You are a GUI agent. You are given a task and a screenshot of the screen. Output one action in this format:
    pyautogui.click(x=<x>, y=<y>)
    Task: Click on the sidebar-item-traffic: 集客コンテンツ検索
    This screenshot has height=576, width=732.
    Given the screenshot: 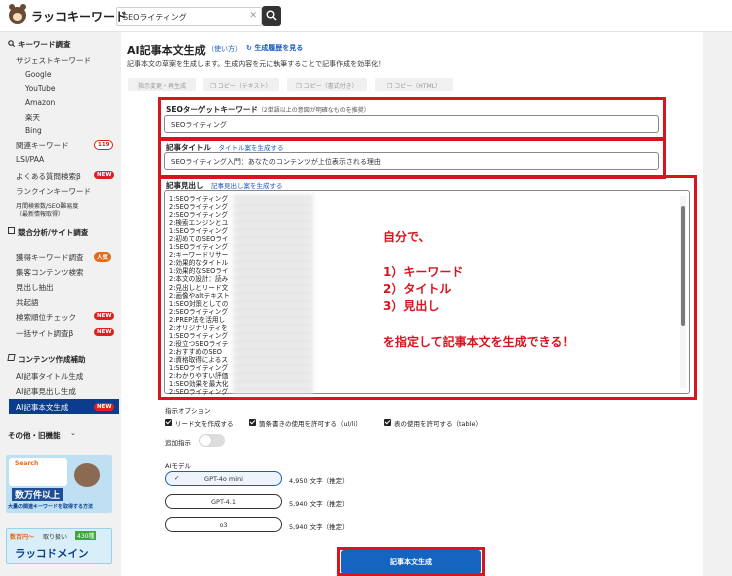 What is the action you would take?
    pyautogui.click(x=50, y=272)
    